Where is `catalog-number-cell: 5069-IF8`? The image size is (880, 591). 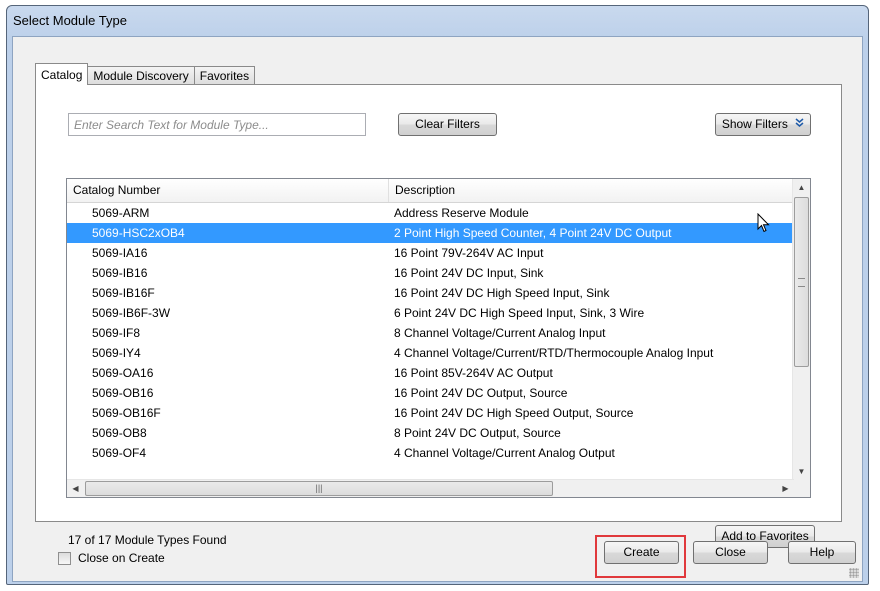
catalog-number-cell: 5069-IF8 is located at coordinates (116, 333).